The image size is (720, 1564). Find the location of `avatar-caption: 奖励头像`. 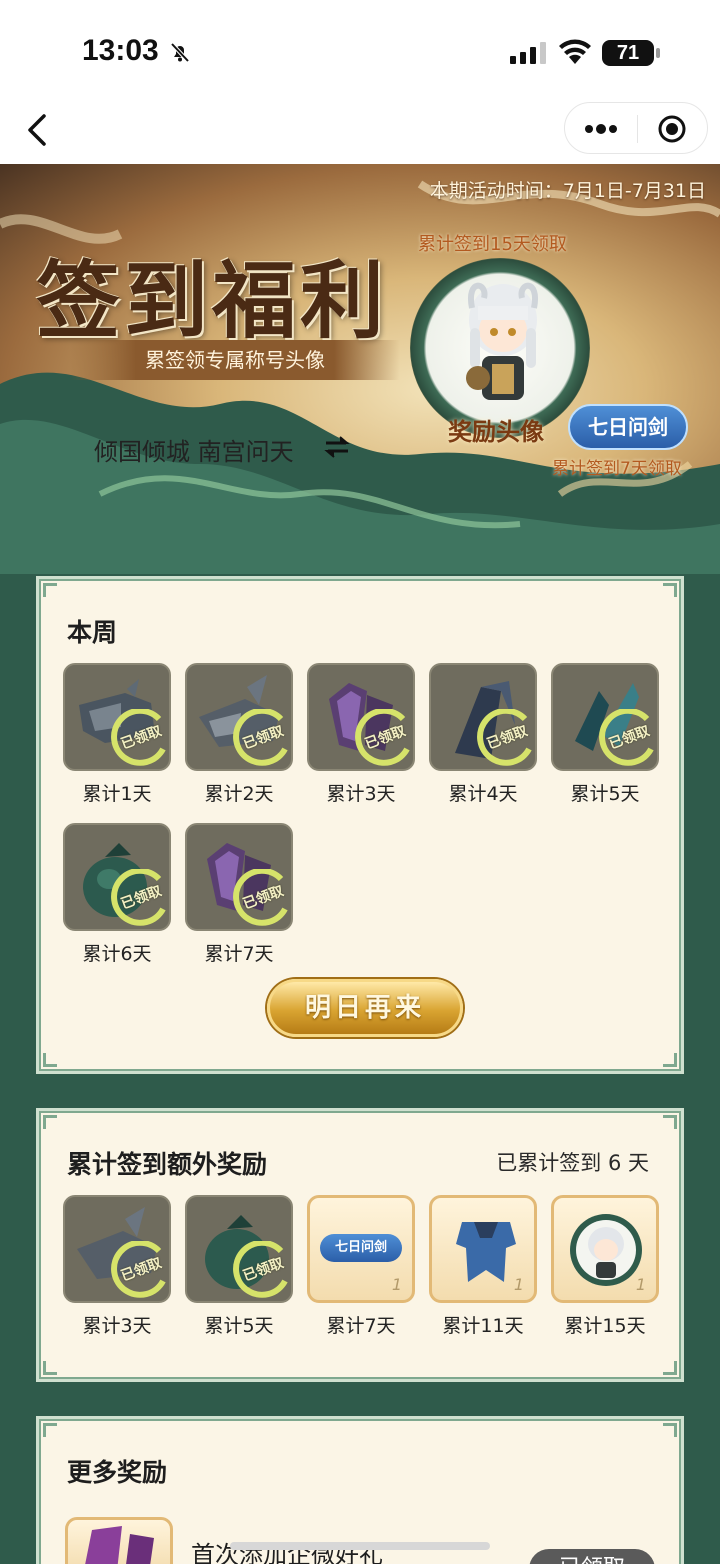

avatar-caption: 奖励头像 is located at coordinates (496, 432).